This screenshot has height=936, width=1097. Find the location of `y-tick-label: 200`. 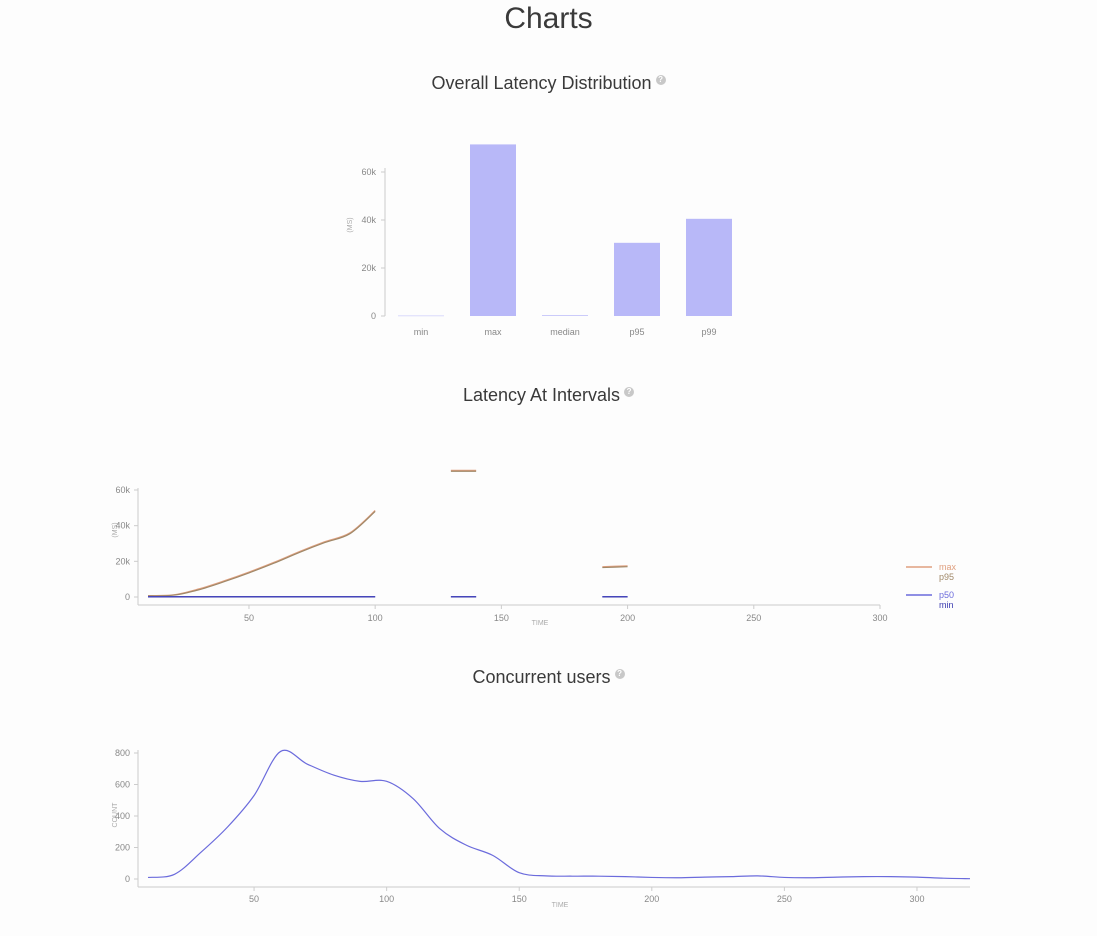

y-tick-label: 200 is located at coordinates (122, 848).